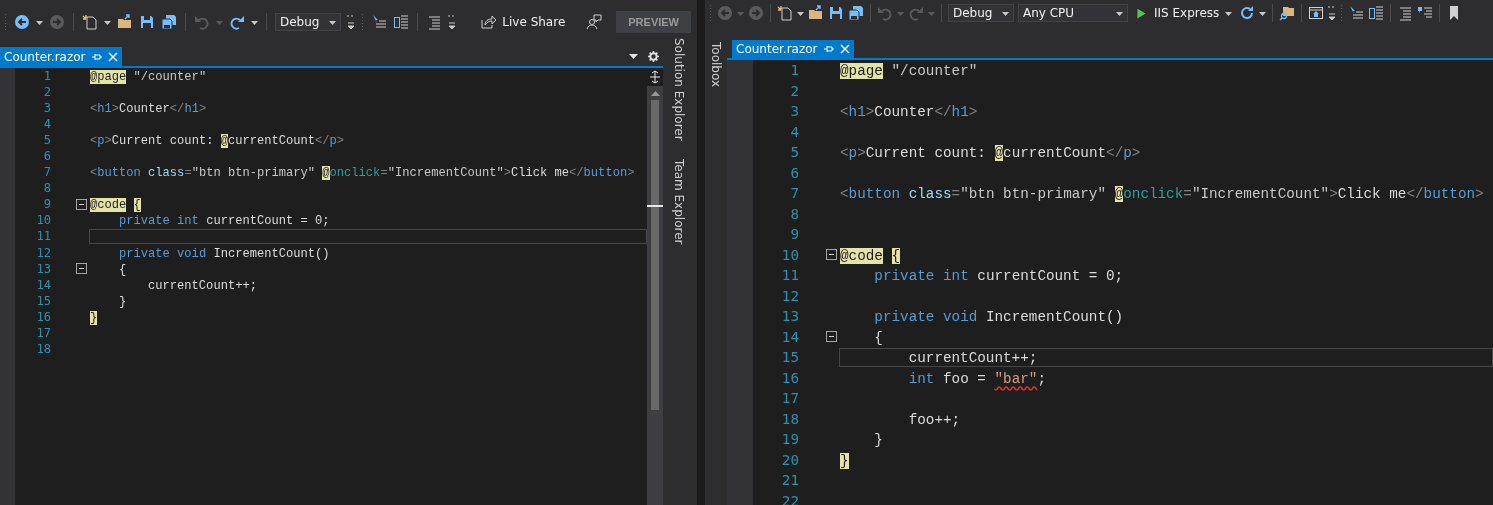  I want to click on tool-window-tab: Team Explorer, so click(679, 201).